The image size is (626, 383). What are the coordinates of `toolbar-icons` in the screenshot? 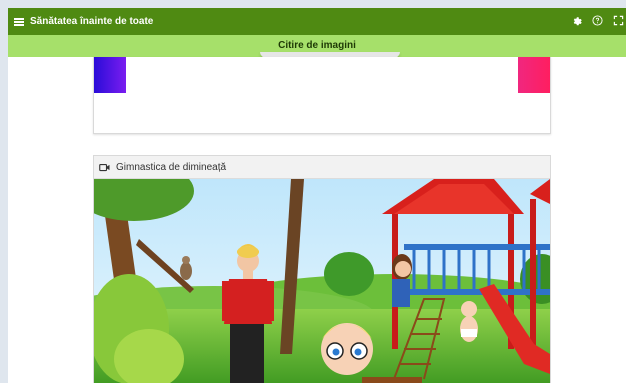 It's located at (597, 21).